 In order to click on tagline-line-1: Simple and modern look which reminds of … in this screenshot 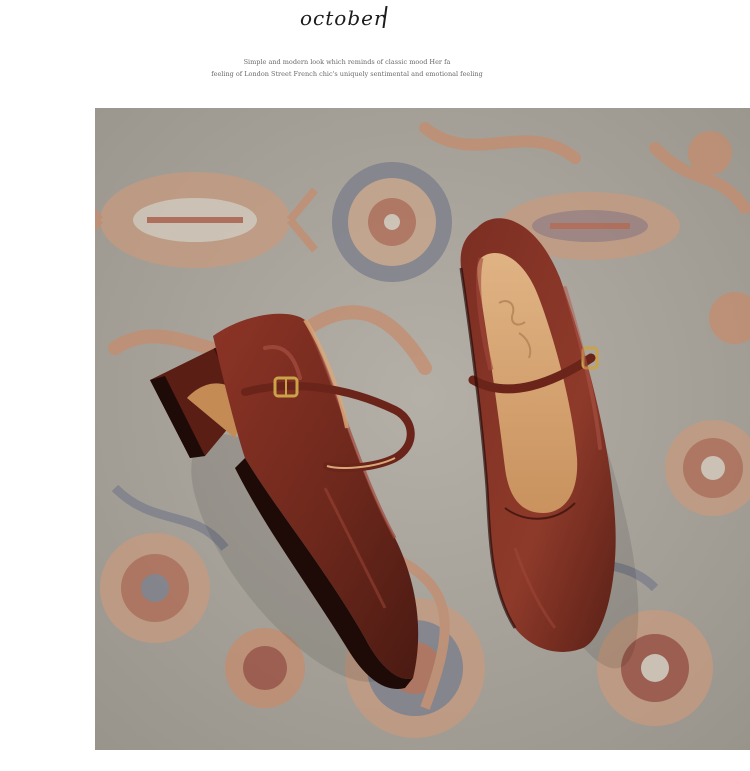, I will do `click(347, 62)`.